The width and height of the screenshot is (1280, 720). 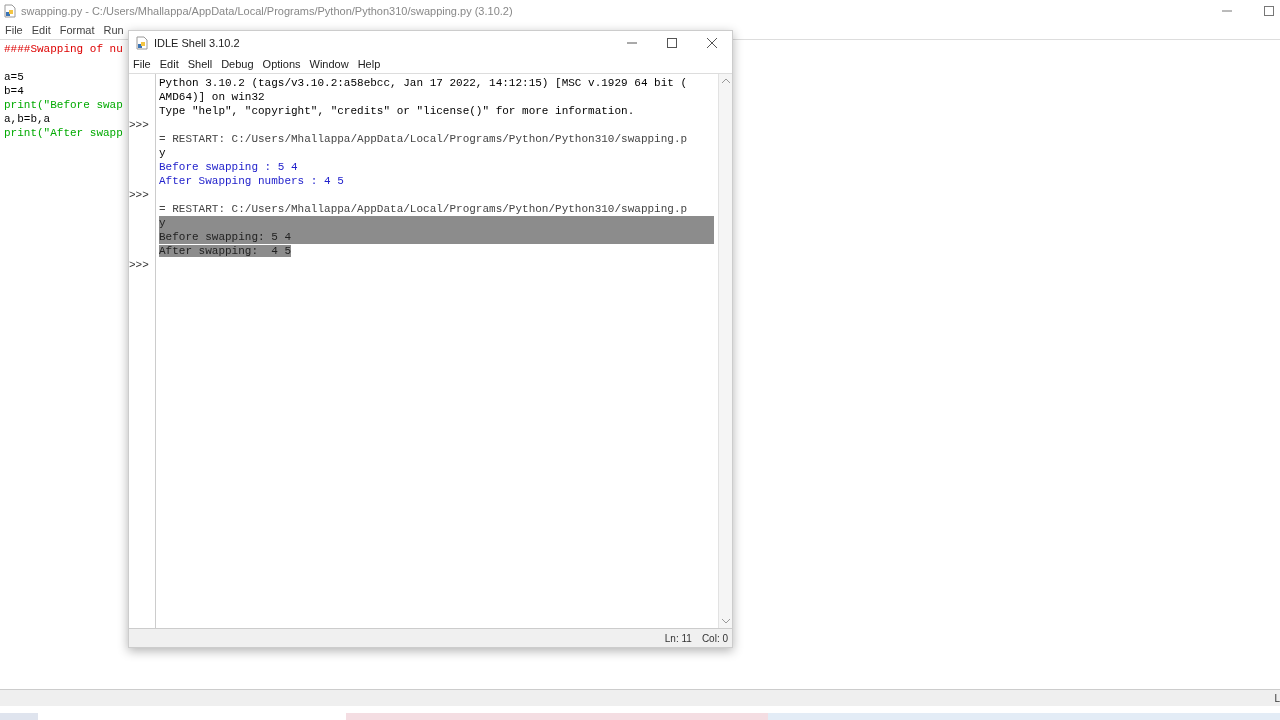 I want to click on menu-item: Window, so click(x=329, y=64).